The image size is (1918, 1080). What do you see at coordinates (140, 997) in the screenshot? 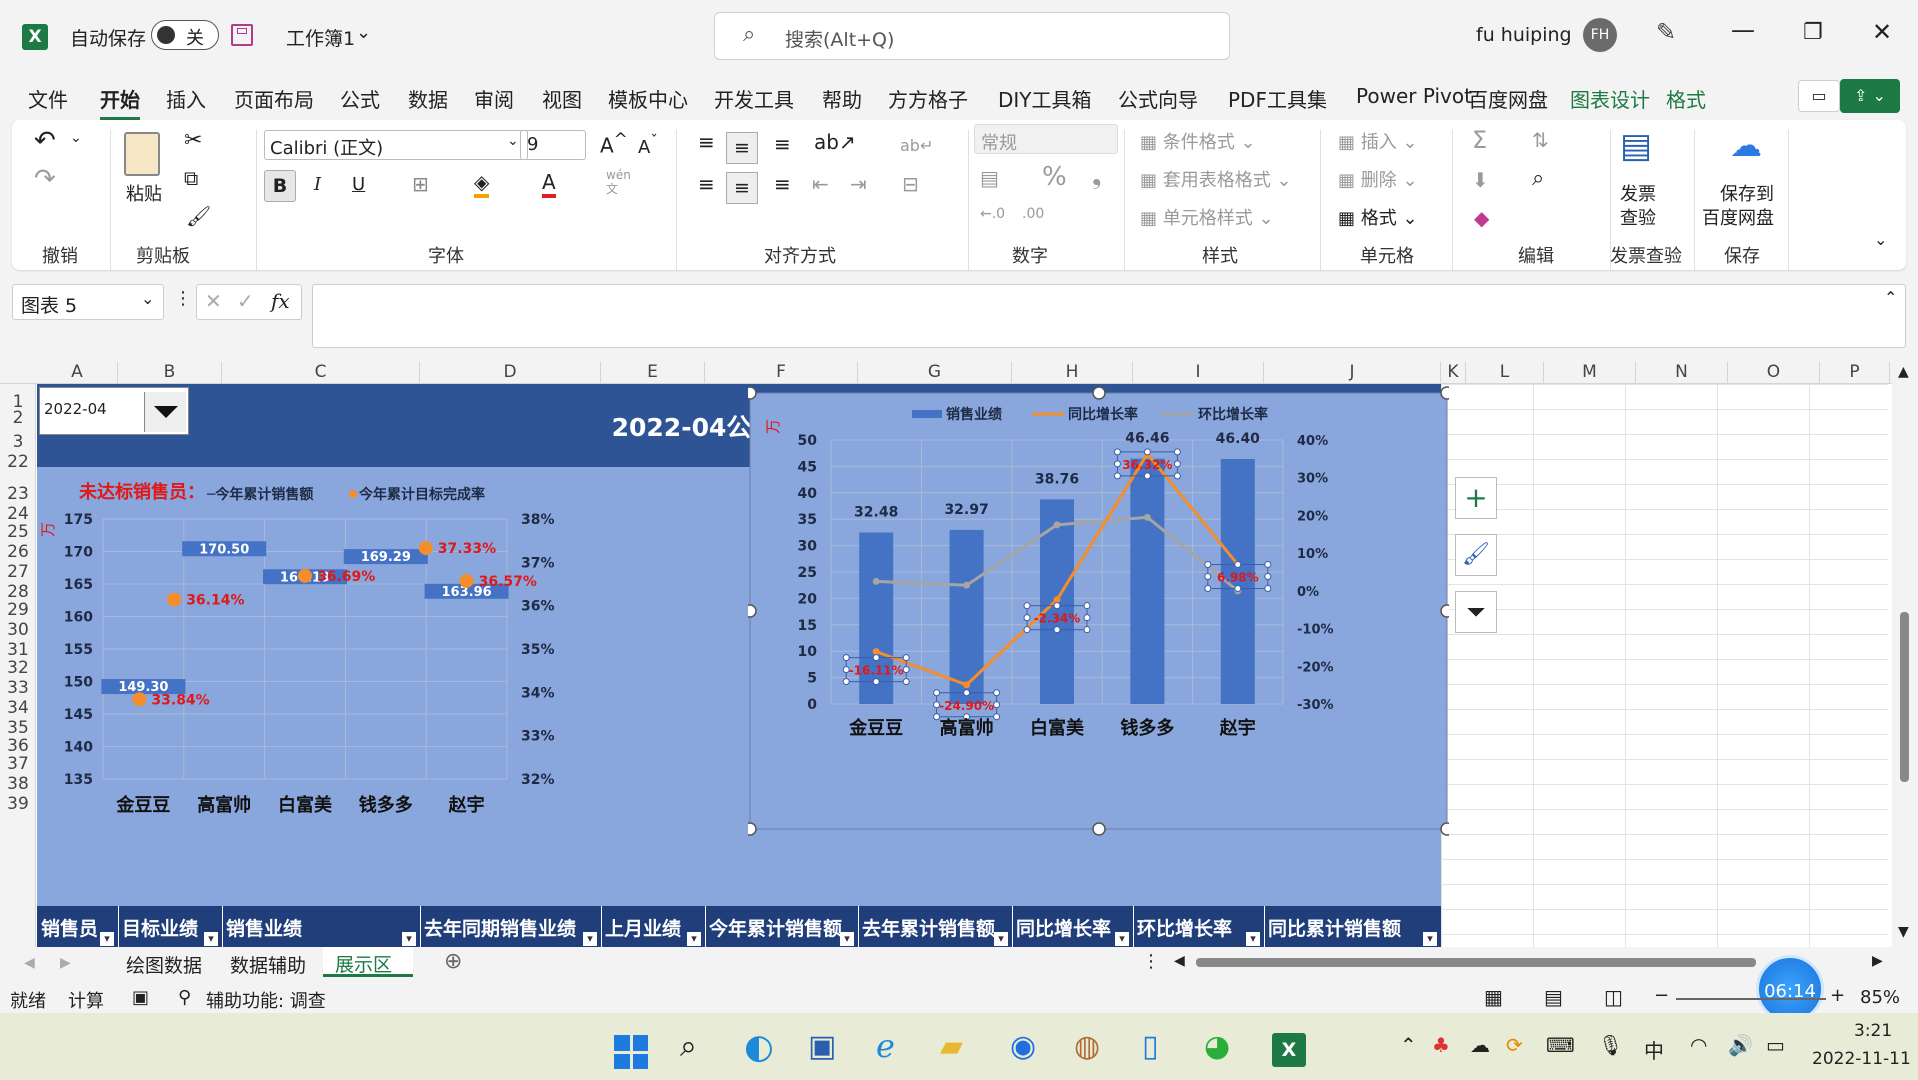
I see `macro-record-icon: ▣` at bounding box center [140, 997].